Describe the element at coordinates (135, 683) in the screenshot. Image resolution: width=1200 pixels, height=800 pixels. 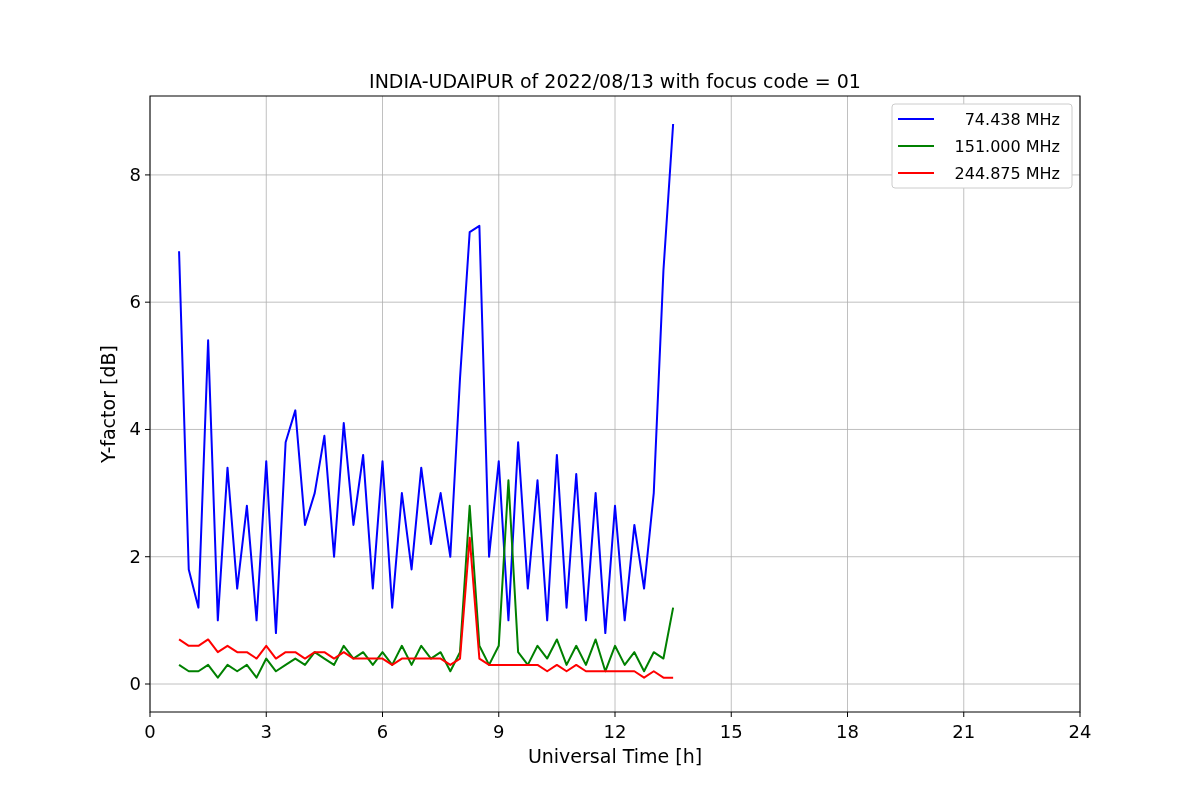
I see `y-tick-label: 0` at that location.